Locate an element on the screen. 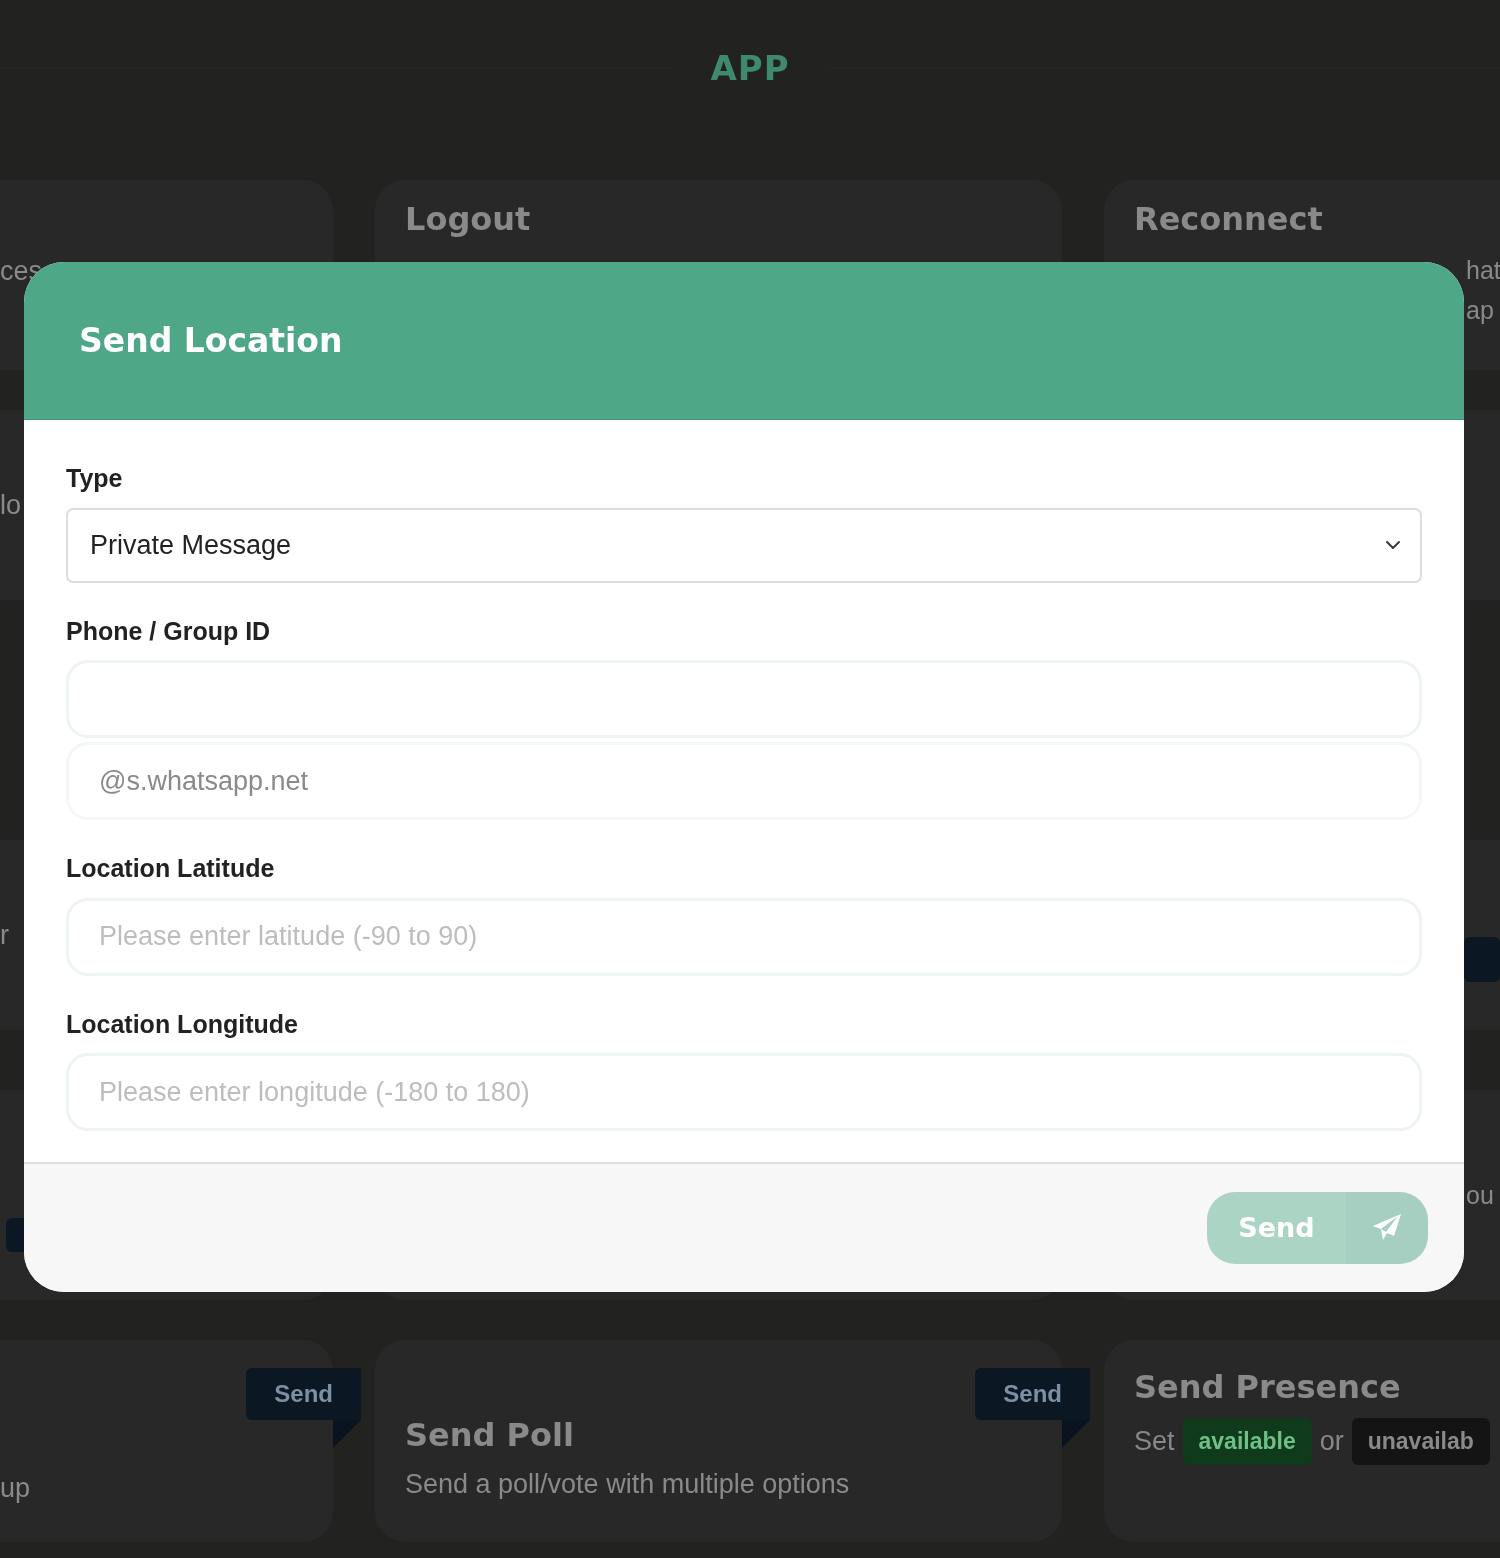 This screenshot has width=1500, height=1558. input-field: Please enter longitude (-180 to 180) is located at coordinates (744, 1092).